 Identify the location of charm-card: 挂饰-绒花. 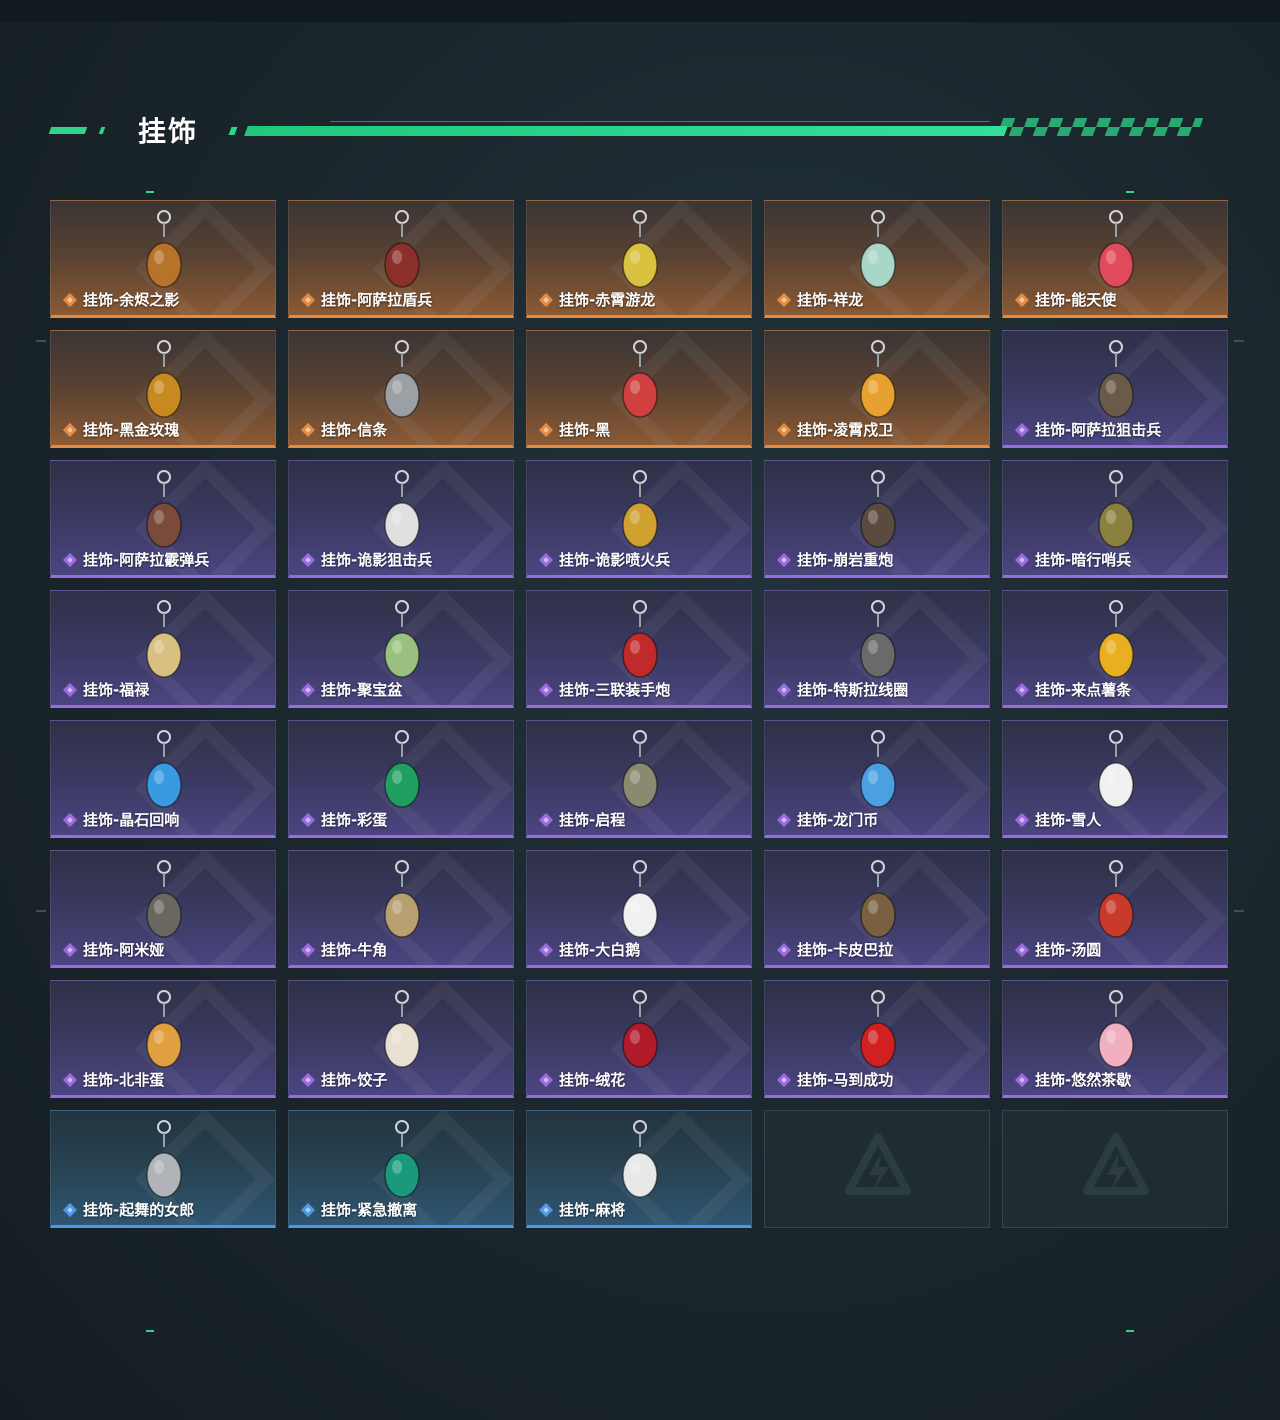
(639, 1039).